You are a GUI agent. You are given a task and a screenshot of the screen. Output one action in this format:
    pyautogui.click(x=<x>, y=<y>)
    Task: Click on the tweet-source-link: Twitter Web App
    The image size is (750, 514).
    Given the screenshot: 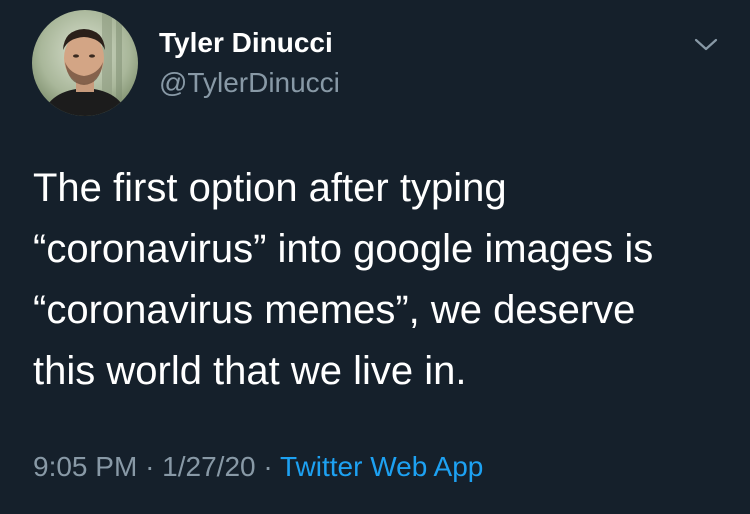 What is the action you would take?
    pyautogui.click(x=381, y=466)
    